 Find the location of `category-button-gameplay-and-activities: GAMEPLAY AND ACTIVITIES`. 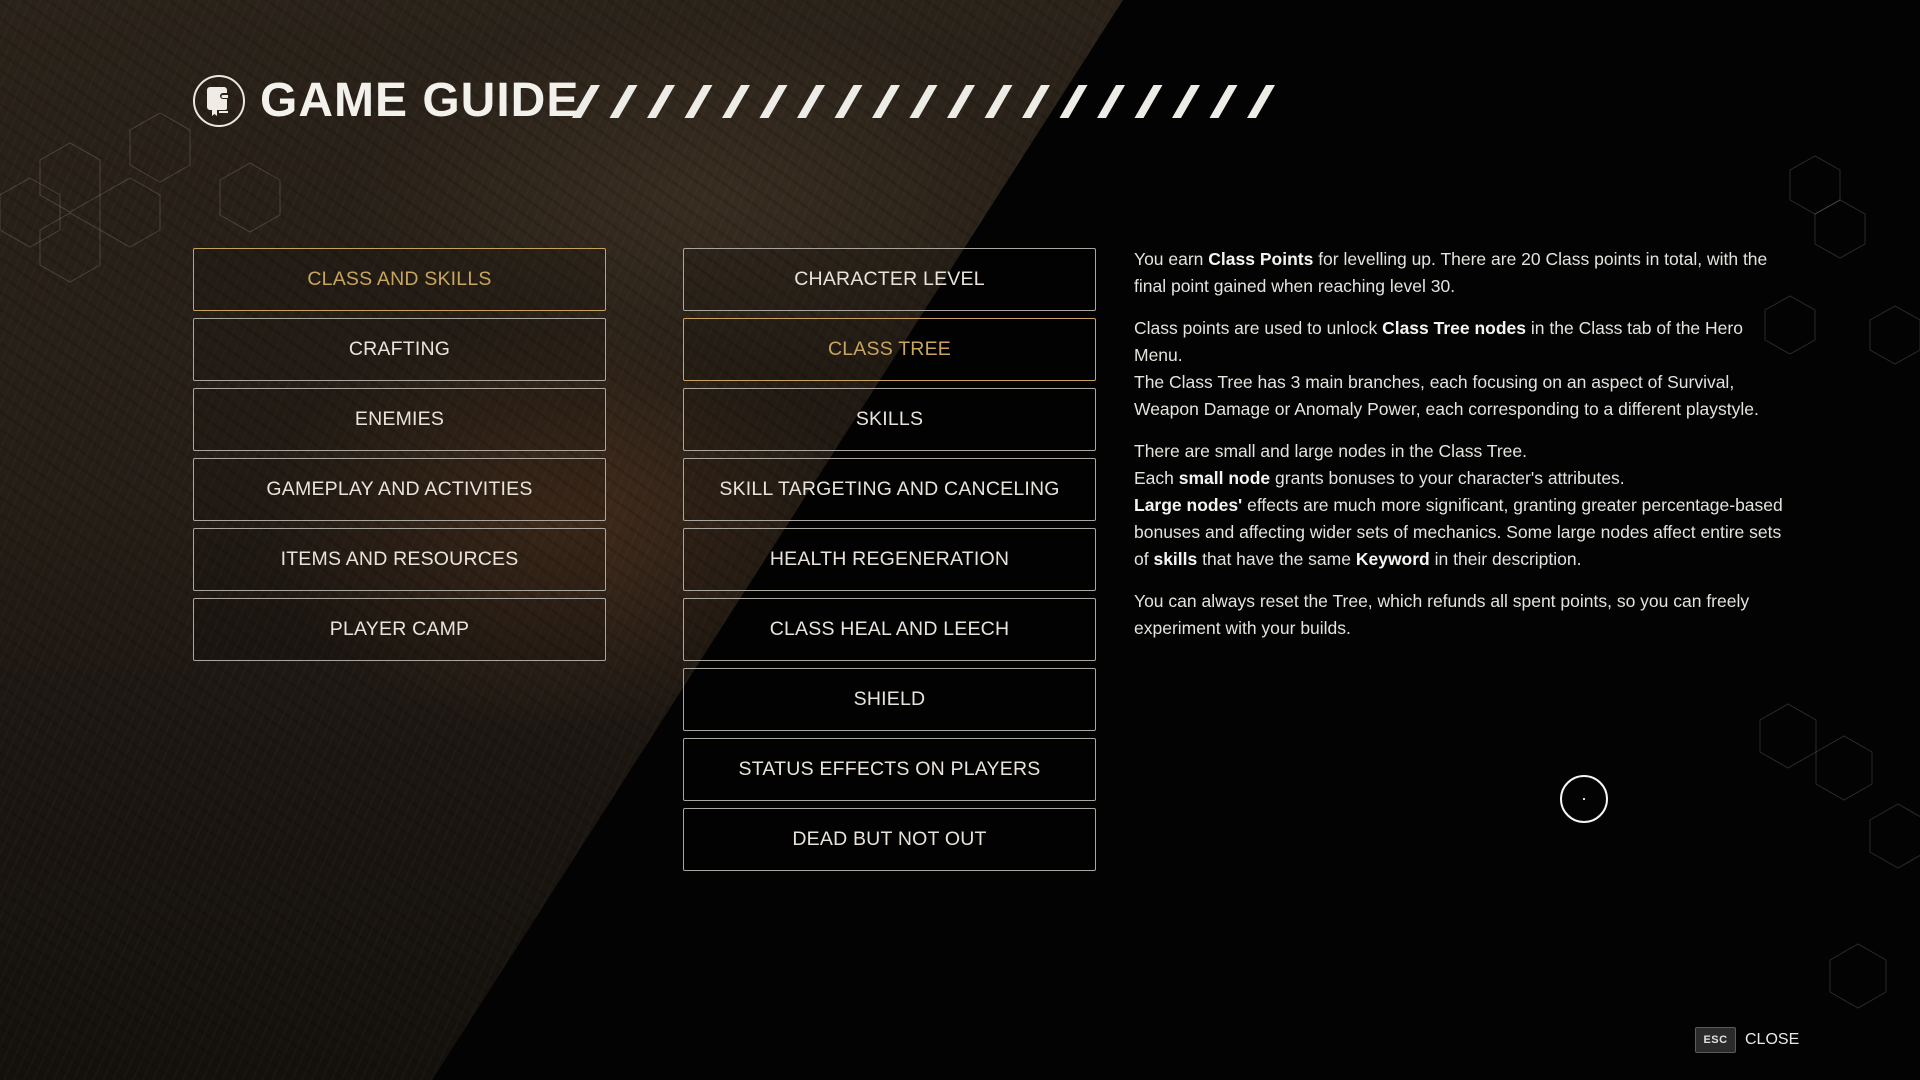

category-button-gameplay-and-activities: GAMEPLAY AND ACTIVITIES is located at coordinates (399, 489).